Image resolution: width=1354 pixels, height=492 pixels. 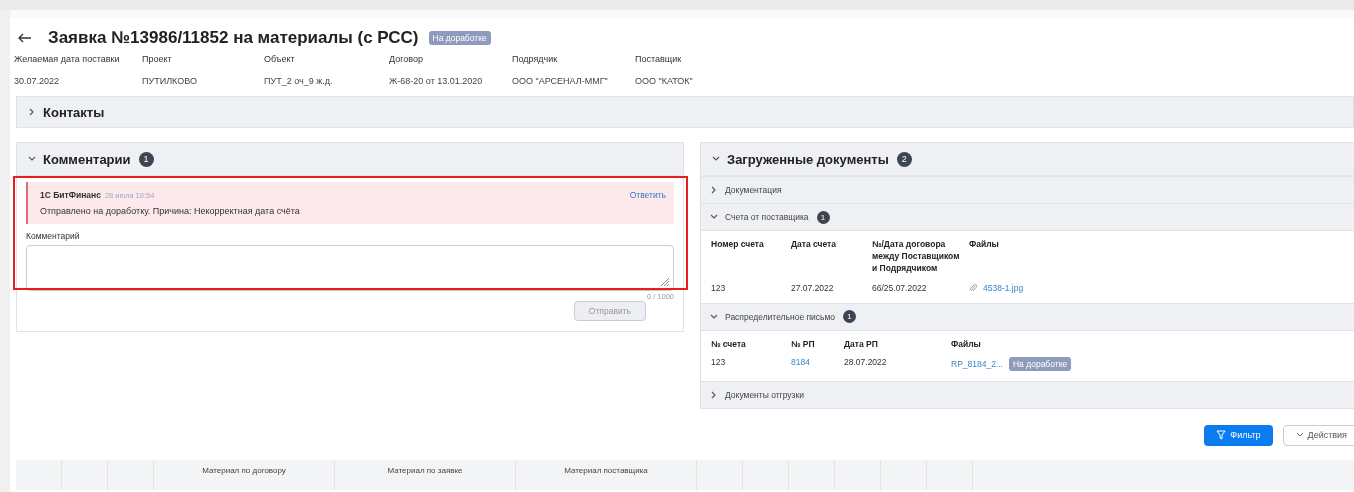 What do you see at coordinates (244, 474) in the screenshot?
I see `column-header: Материал по договору` at bounding box center [244, 474].